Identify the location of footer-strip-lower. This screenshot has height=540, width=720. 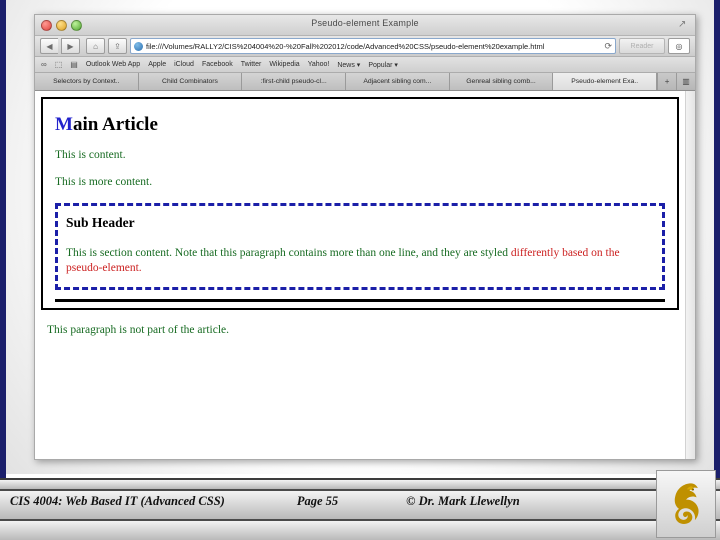
(360, 530).